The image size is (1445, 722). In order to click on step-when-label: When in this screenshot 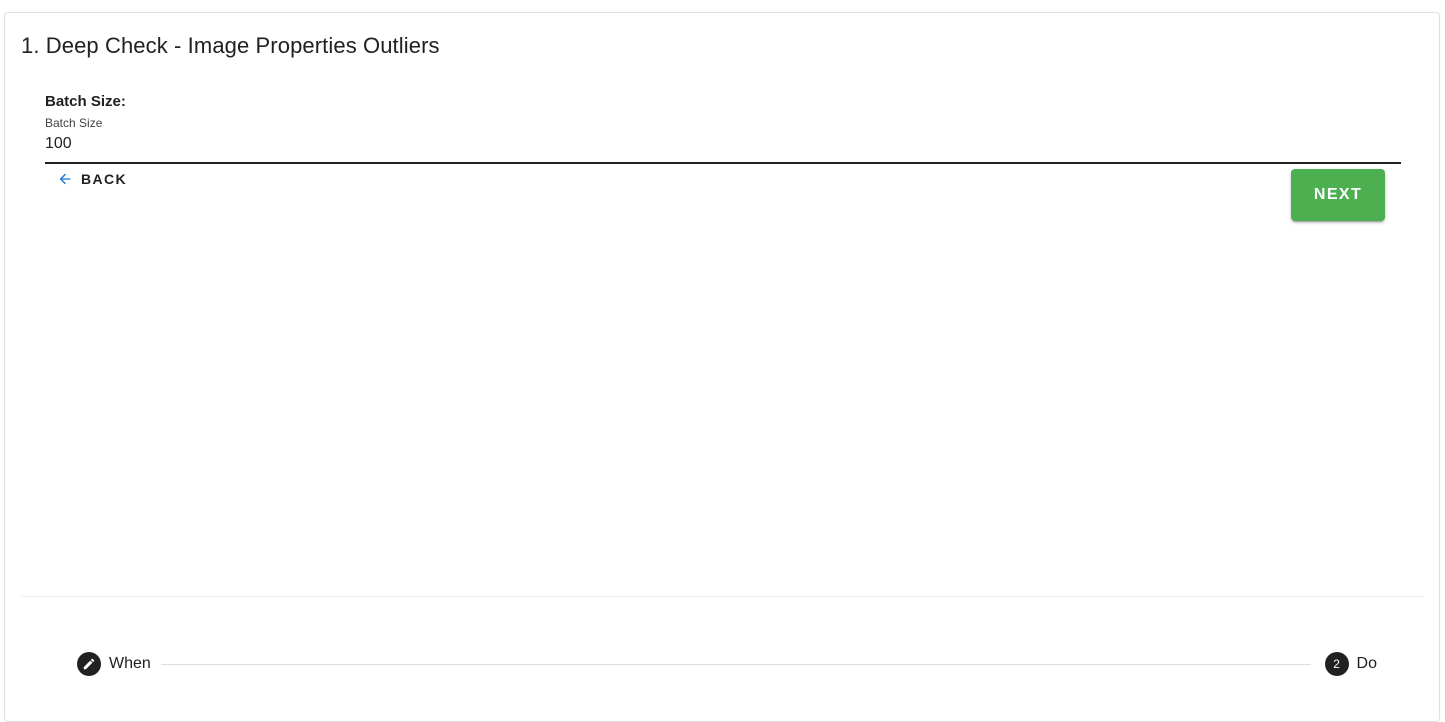, I will do `click(130, 663)`.